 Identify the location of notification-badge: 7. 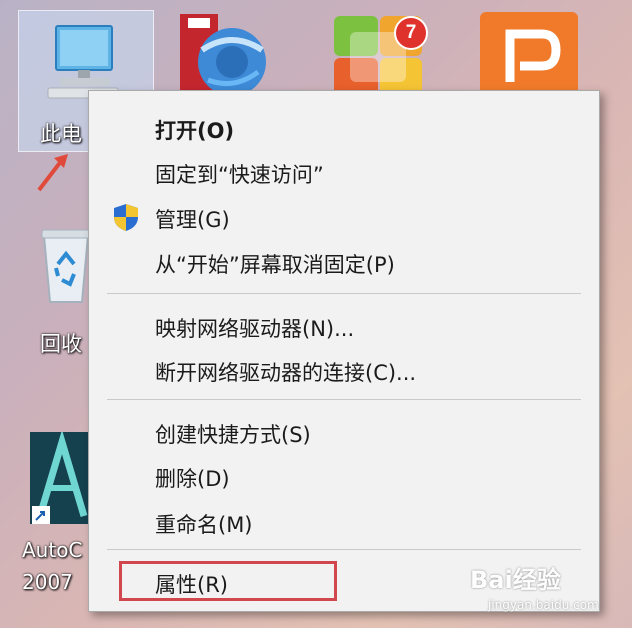
(411, 33).